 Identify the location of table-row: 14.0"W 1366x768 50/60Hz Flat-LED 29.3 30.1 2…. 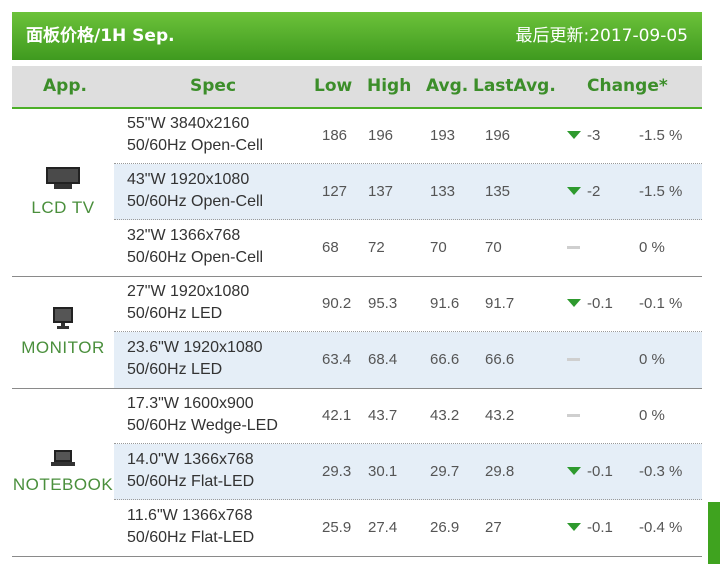
(408, 472).